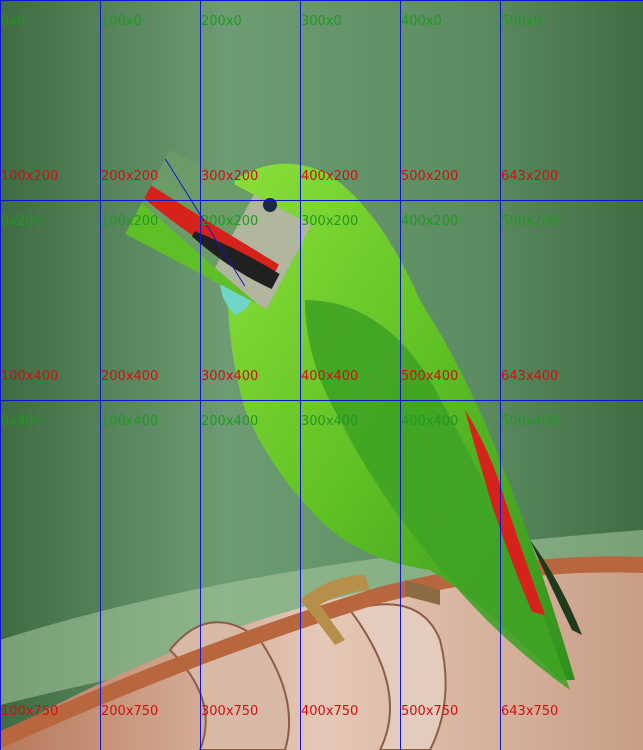  Describe the element at coordinates (330, 421) in the screenshot. I see `grid-label-top: 300x400` at that location.